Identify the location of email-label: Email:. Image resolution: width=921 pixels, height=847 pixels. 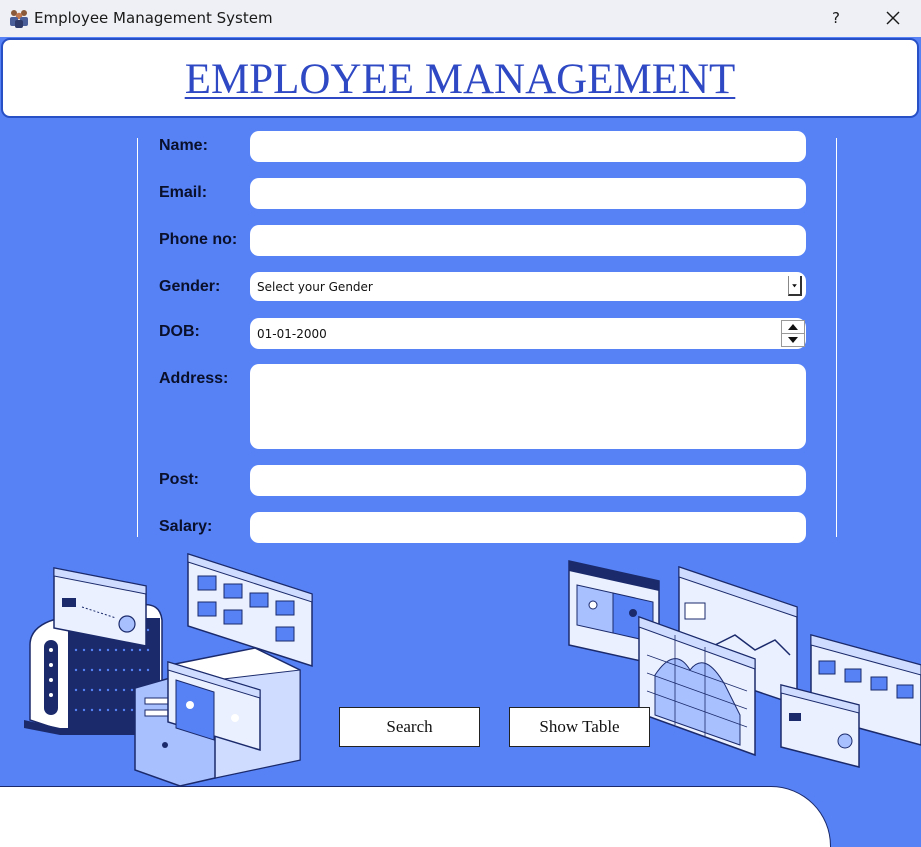
(183, 192).